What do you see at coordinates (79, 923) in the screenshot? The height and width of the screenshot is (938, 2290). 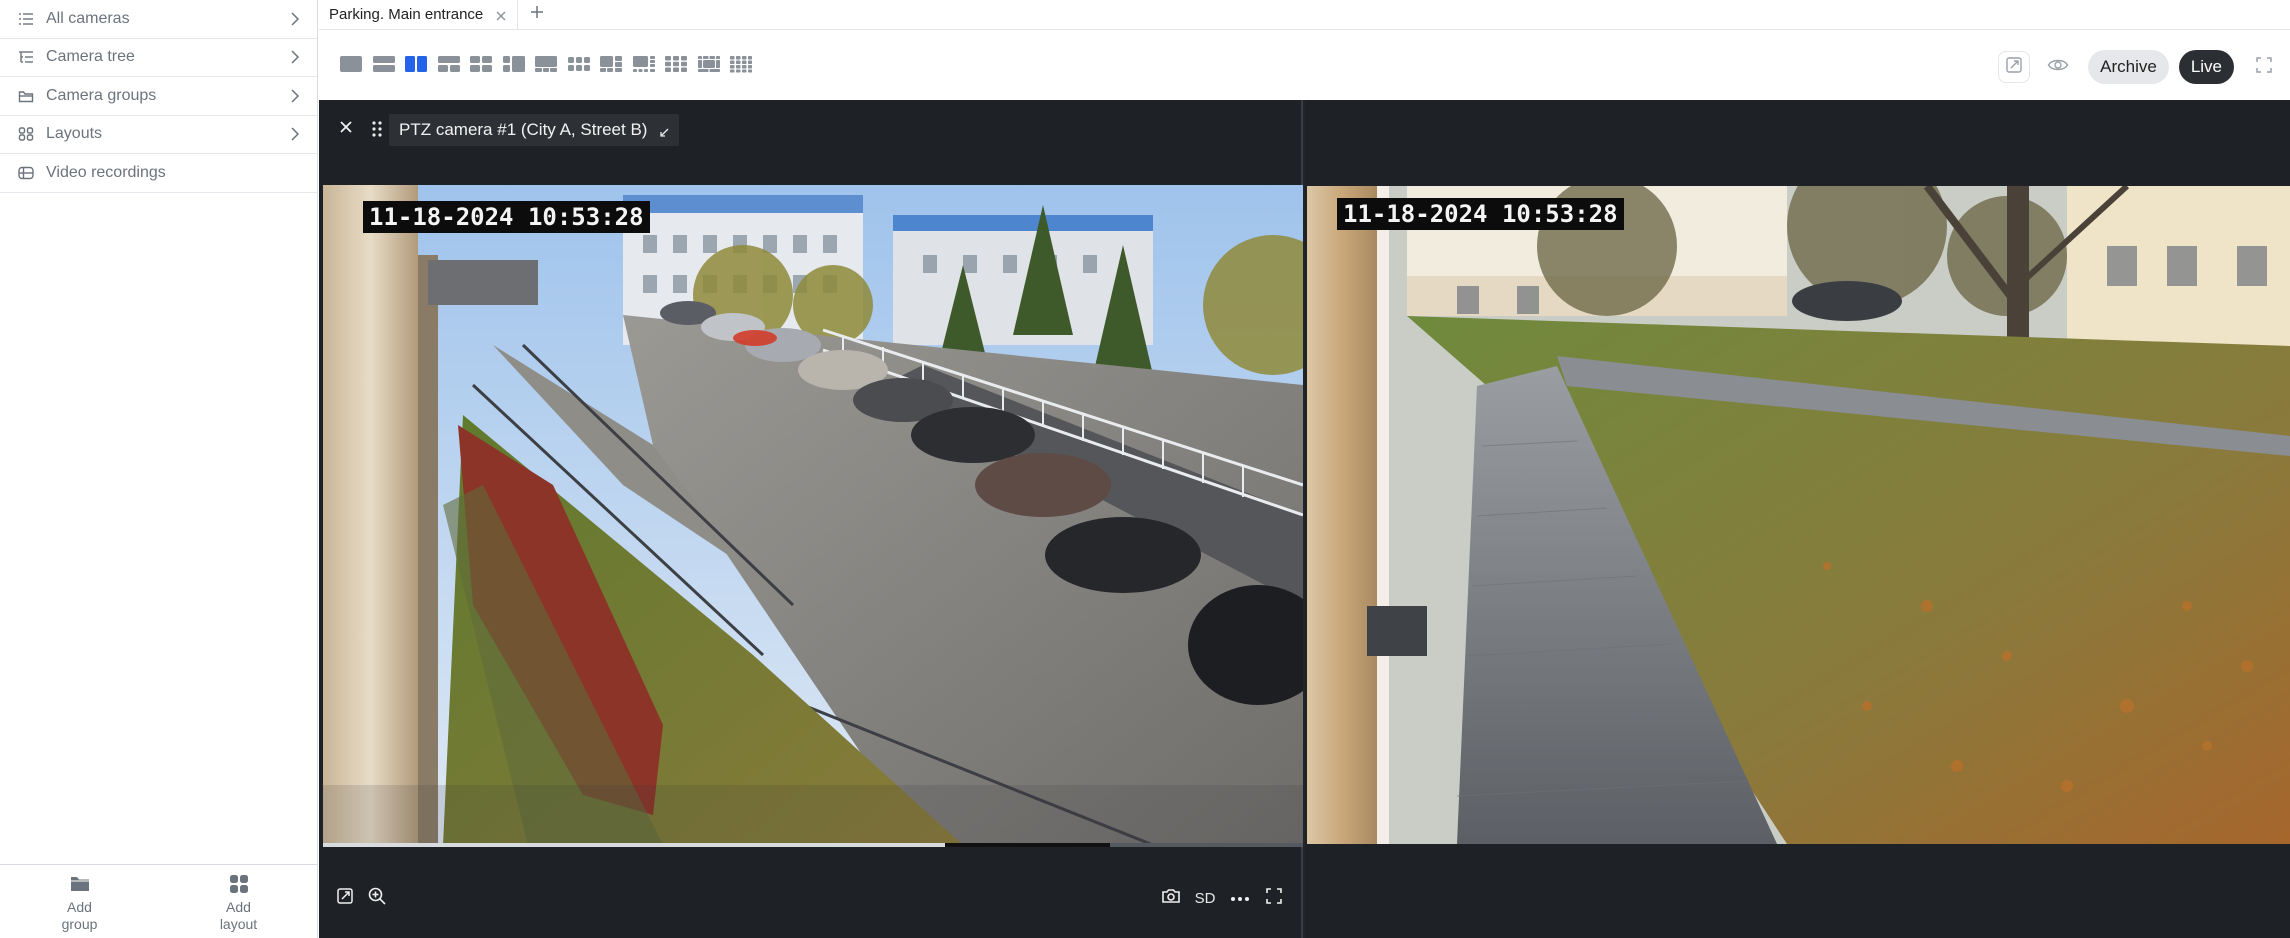 I see `add-group-label-line2: group` at bounding box center [79, 923].